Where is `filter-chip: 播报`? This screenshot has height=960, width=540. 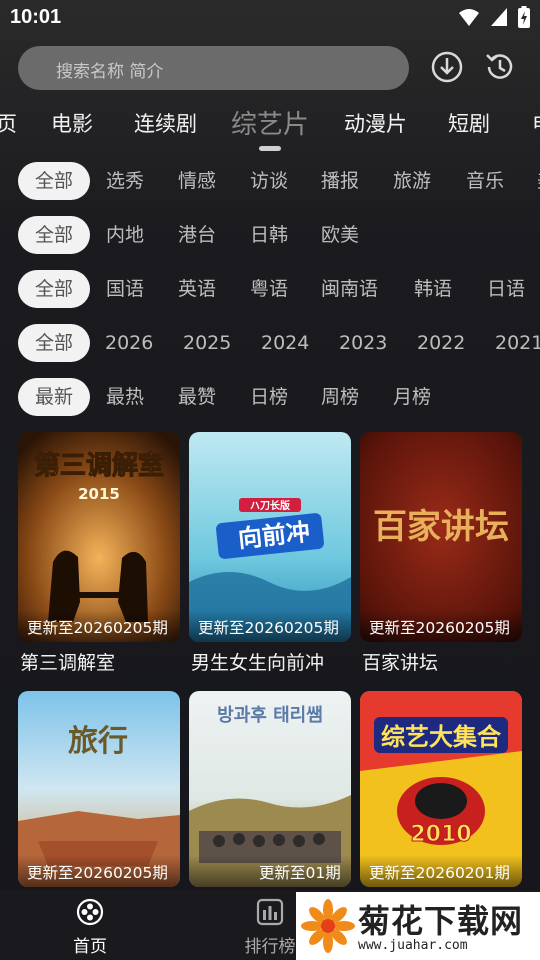
filter-chip: 播报 is located at coordinates (340, 181).